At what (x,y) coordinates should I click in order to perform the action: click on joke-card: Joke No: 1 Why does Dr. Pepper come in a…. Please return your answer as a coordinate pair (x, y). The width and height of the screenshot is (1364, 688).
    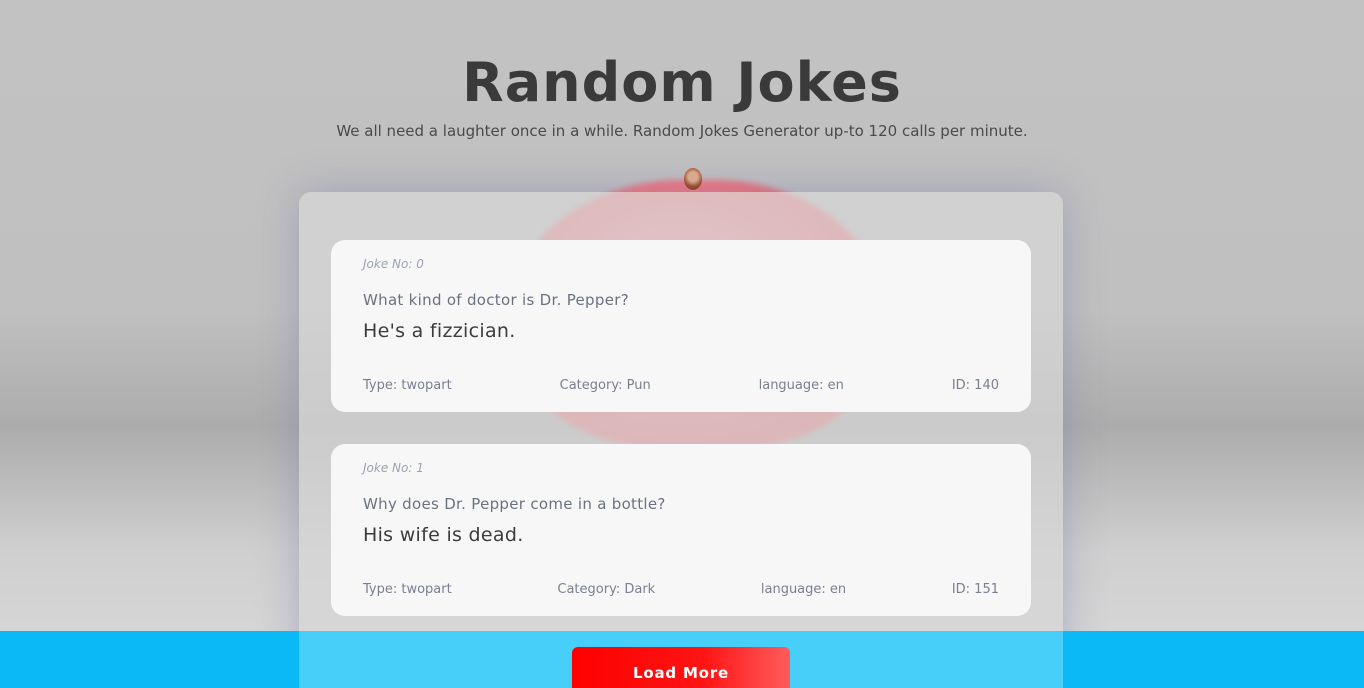
    Looking at the image, I should click on (681, 530).